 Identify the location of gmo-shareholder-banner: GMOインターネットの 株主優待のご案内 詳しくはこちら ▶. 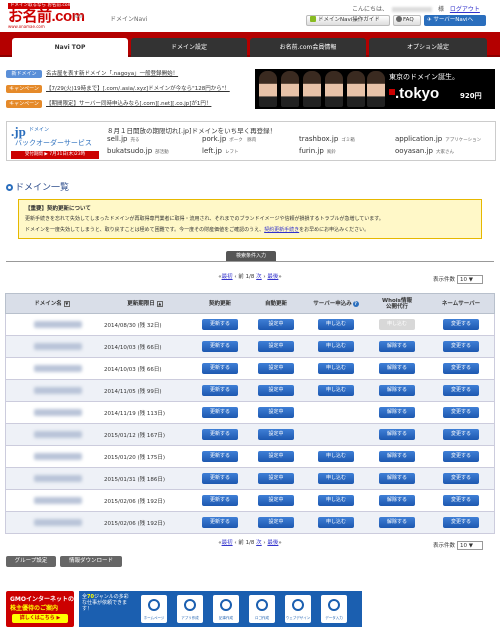
(40, 609).